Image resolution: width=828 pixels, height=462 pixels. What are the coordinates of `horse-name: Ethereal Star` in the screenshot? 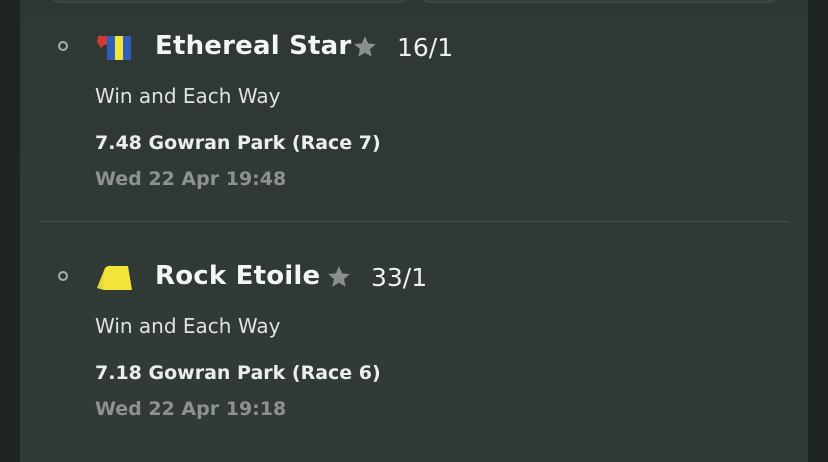 It's located at (253, 46).